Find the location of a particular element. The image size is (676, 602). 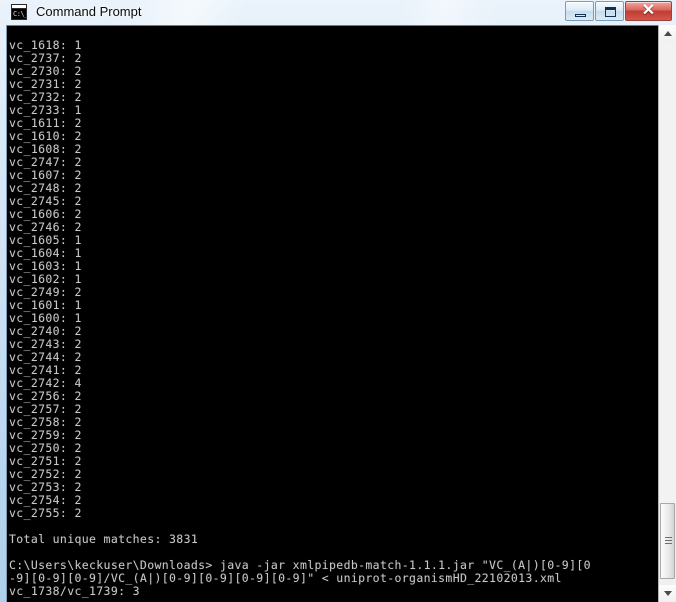

scrollbar-up-button is located at coordinates (667, 33).